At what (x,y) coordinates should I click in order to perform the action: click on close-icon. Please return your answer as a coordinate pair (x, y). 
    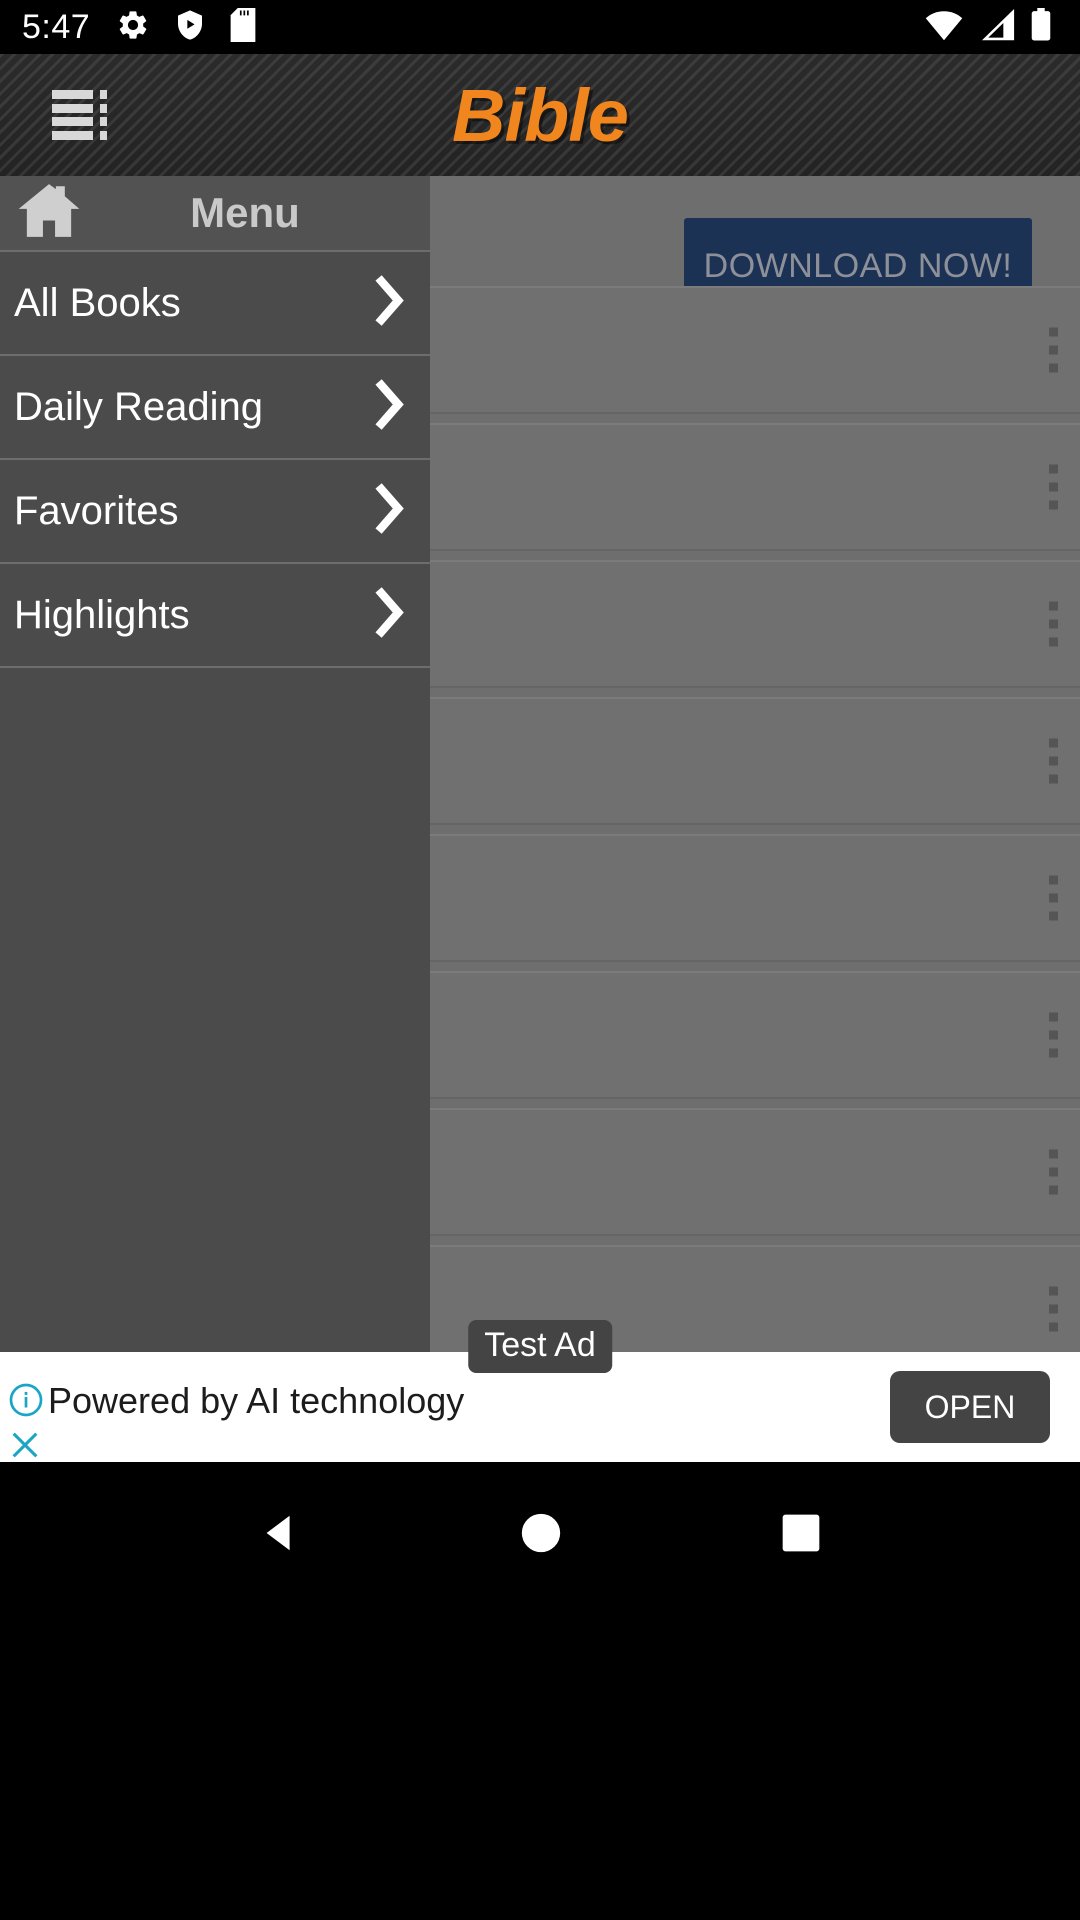
    Looking at the image, I should click on (25, 1447).